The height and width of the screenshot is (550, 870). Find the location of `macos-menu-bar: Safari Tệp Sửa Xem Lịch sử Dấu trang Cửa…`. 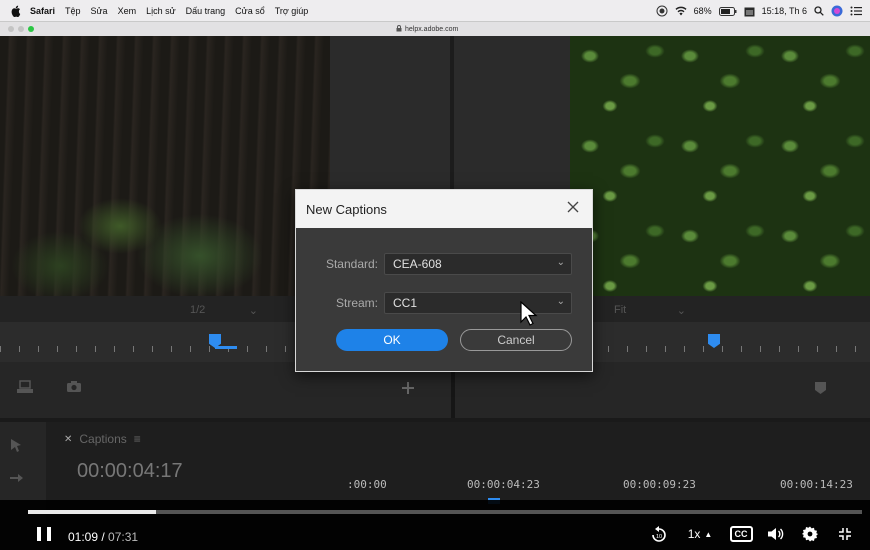

macos-menu-bar: Safari Tệp Sửa Xem Lịch sử Dấu trang Cửa… is located at coordinates (435, 11).